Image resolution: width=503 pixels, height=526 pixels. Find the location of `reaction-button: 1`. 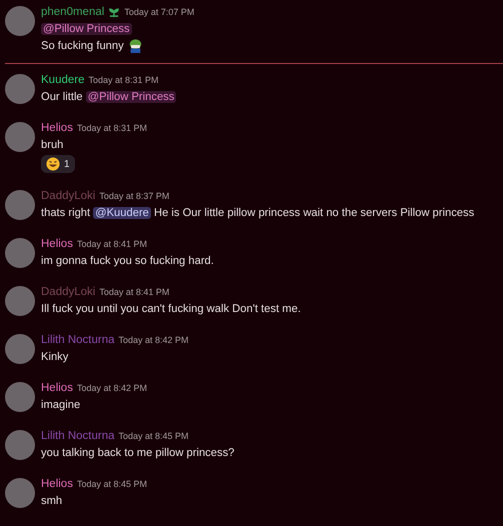

reaction-button: 1 is located at coordinates (58, 164).